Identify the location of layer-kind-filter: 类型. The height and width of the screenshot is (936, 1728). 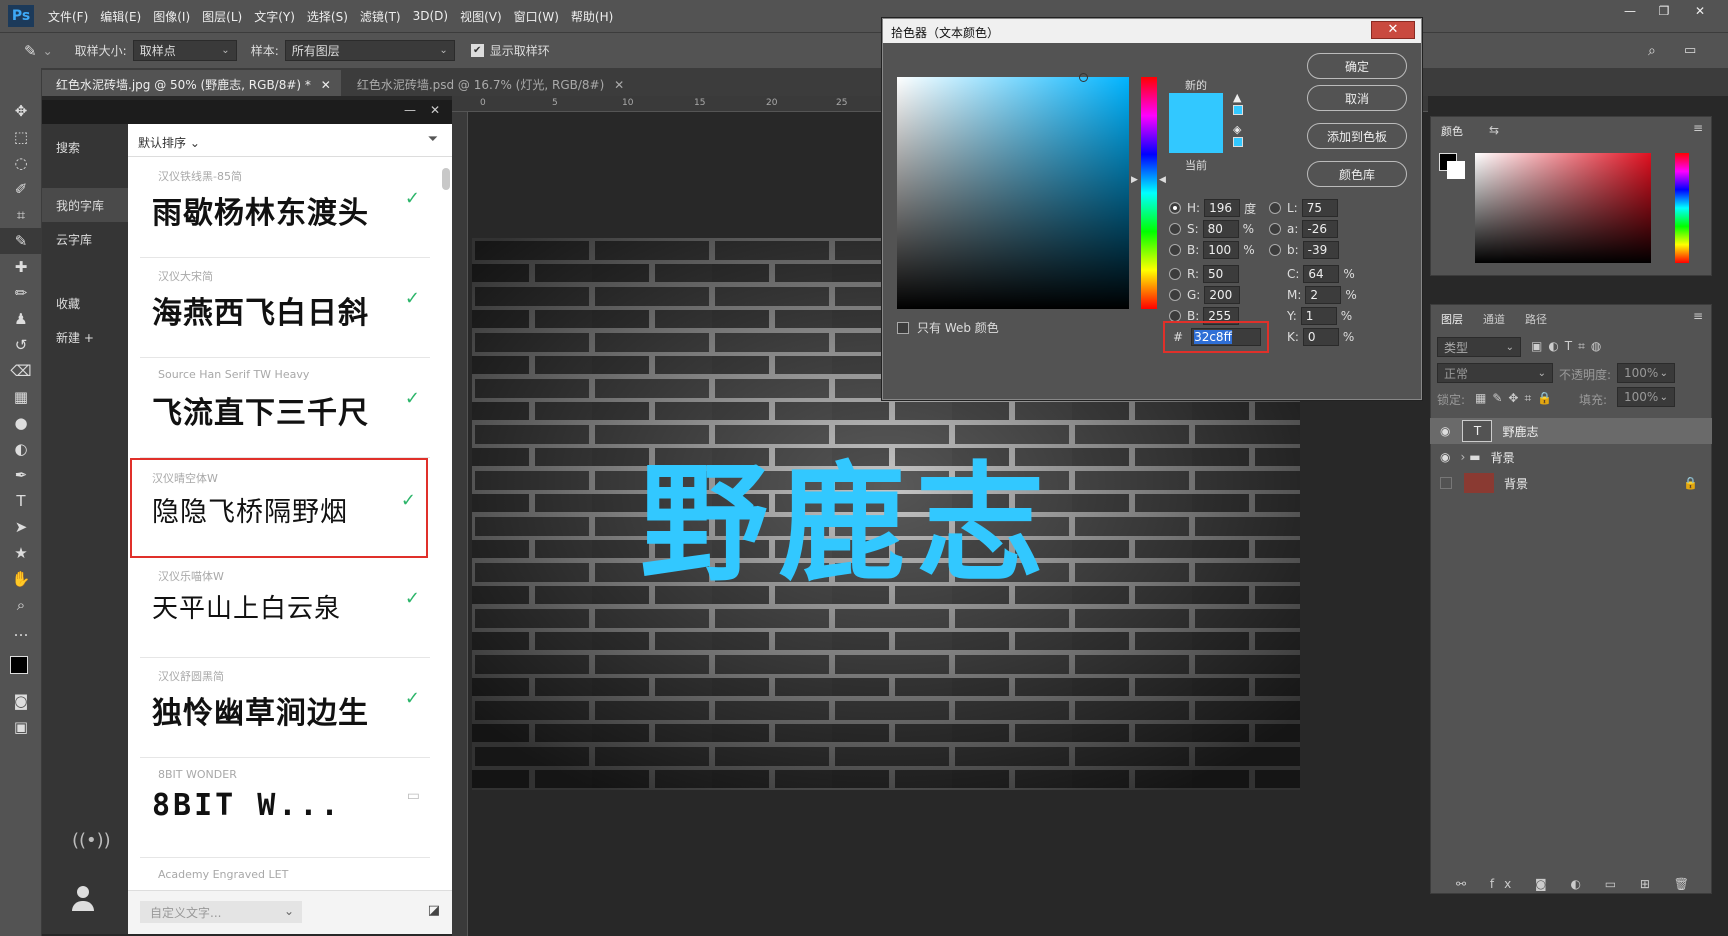
(1479, 347).